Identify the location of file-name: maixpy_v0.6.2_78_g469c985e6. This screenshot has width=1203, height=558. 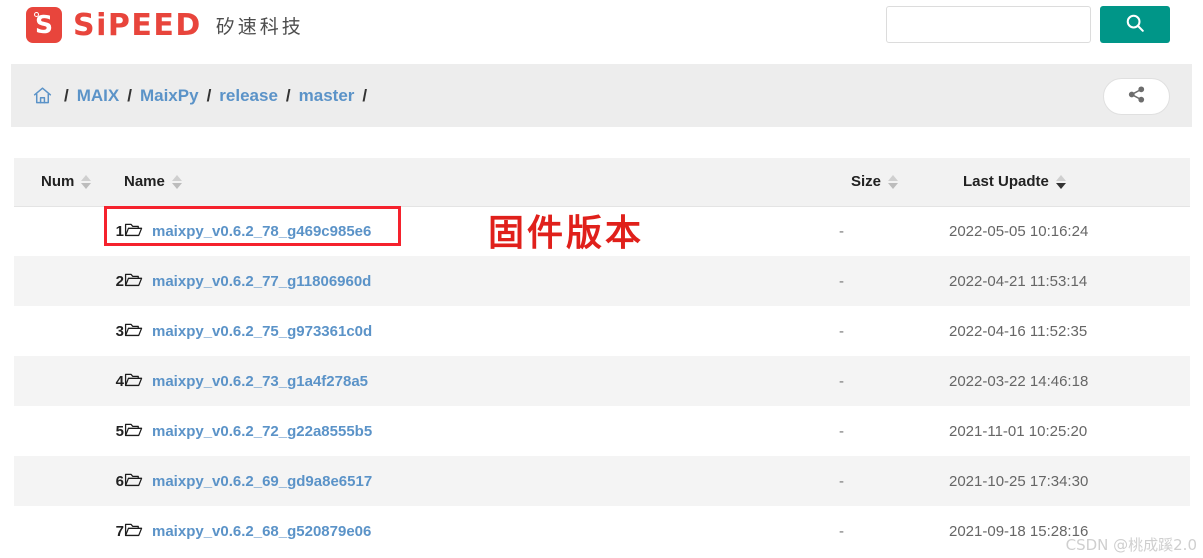
(262, 231).